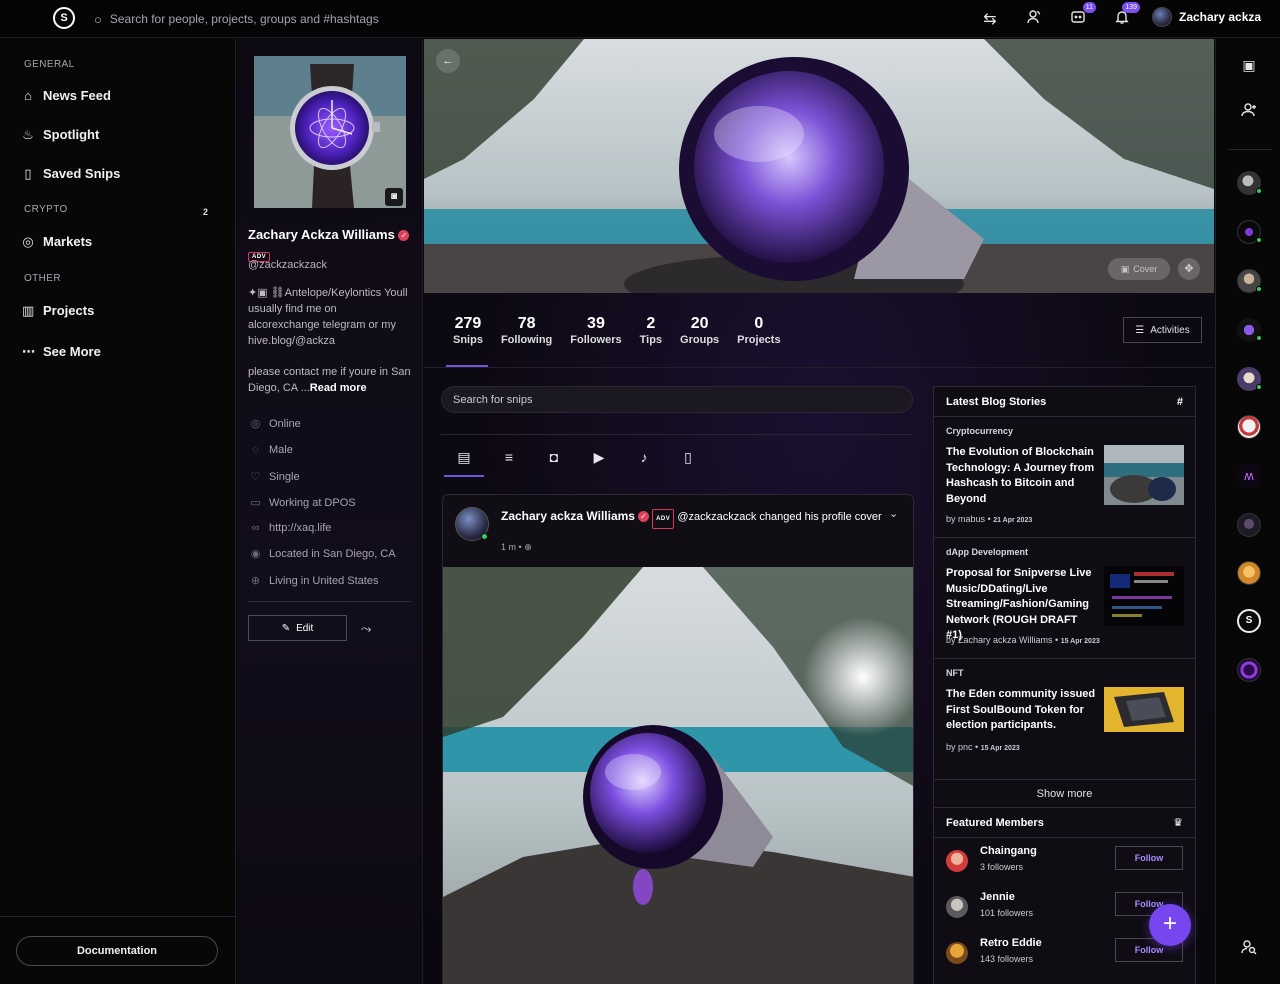  Describe the element at coordinates (300, 528) in the screenshot. I see `info-text: http://xaq.life` at that location.